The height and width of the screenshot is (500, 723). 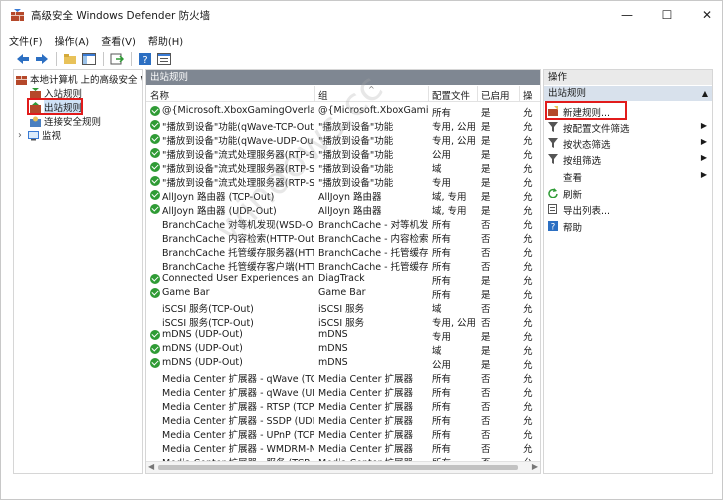 I want to click on help-icon: ?, so click(x=145, y=59).